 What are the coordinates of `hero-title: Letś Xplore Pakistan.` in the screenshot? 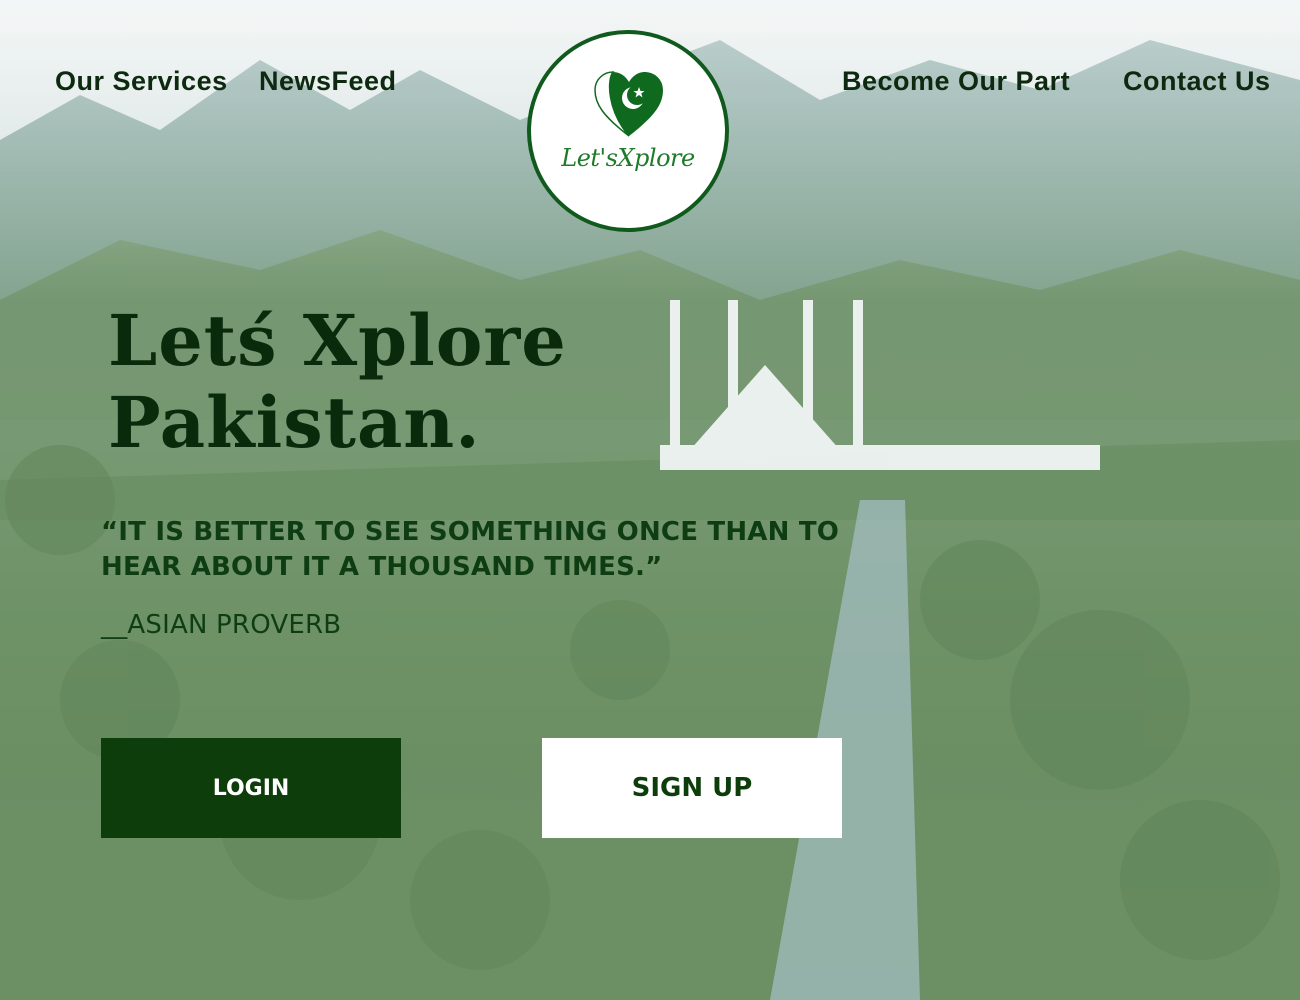 It's located at (337, 382).